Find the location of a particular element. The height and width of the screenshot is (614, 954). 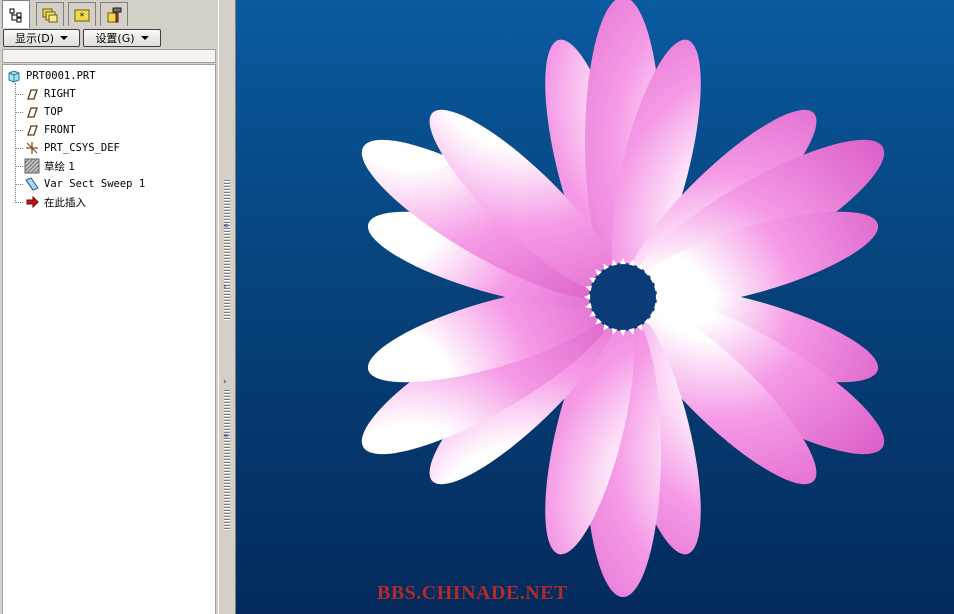

hammer-icon is located at coordinates (114, 14).